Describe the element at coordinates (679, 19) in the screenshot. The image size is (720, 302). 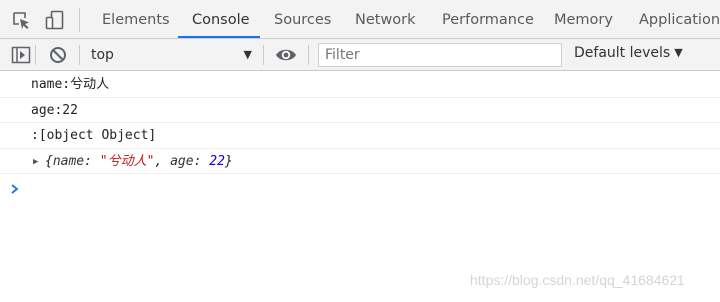
I see `tab-application: Application` at that location.